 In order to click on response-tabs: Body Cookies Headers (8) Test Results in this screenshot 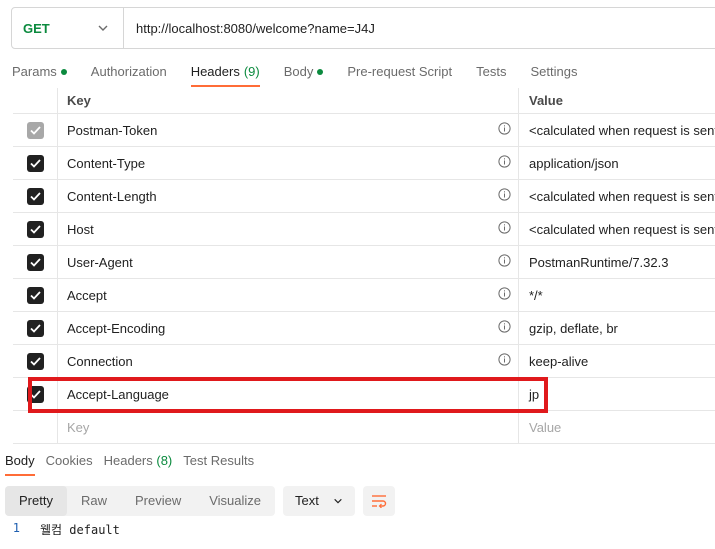, I will do `click(130, 463)`.